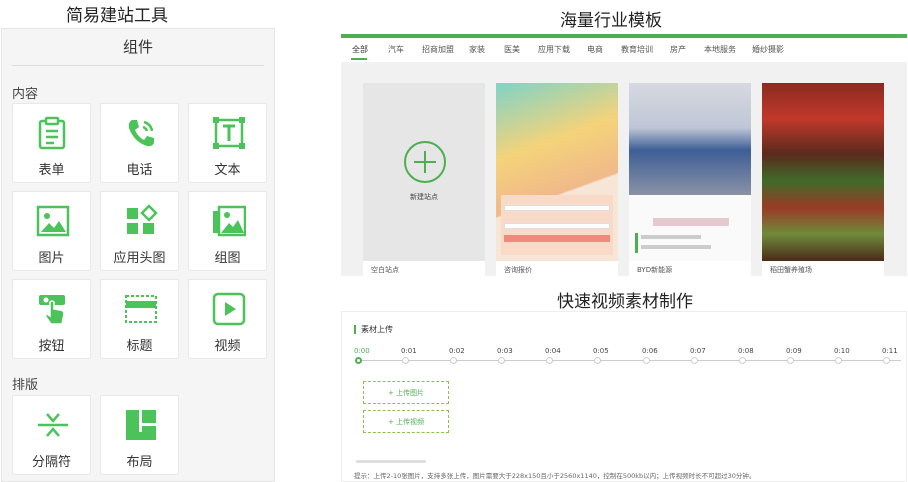  I want to click on tab-education: 教育培训, so click(637, 49).